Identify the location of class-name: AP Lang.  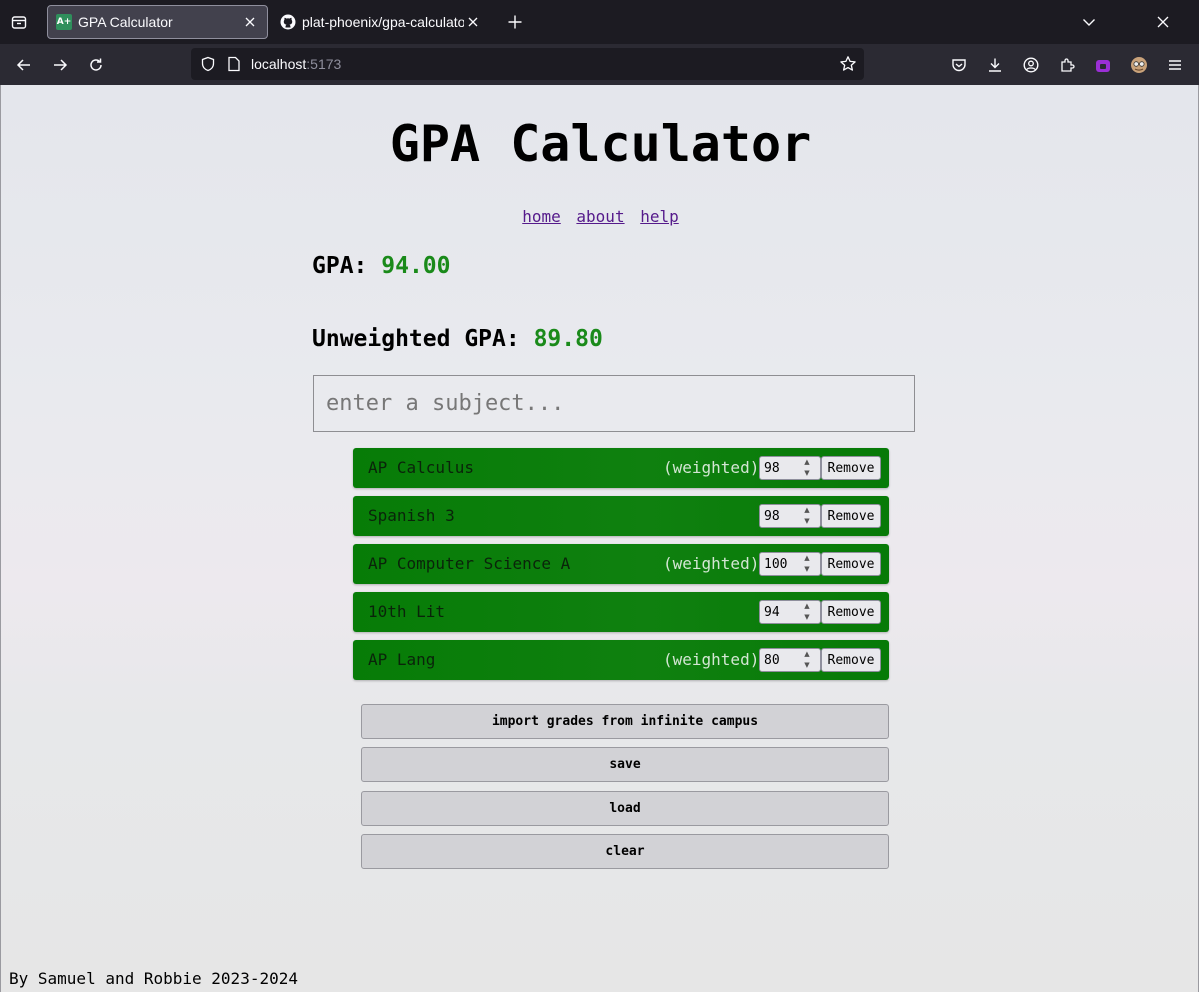
(402, 659).